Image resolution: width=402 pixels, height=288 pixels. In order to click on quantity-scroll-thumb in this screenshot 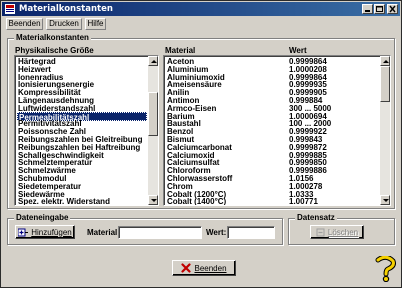, I will do `click(153, 114)`.